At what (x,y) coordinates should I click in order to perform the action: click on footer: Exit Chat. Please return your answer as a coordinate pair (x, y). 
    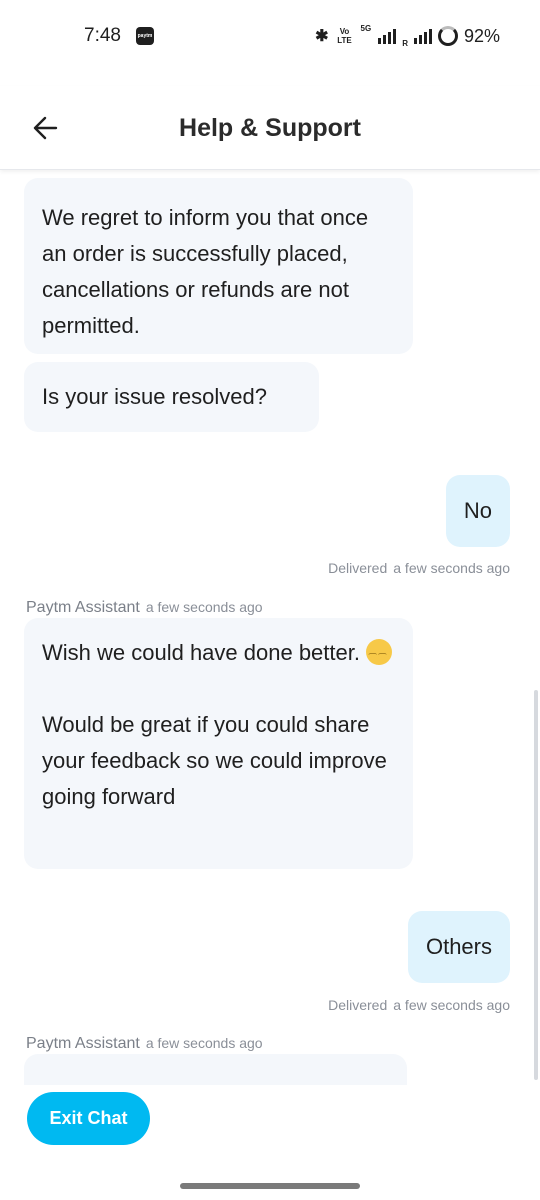
    Looking at the image, I should click on (270, 1142).